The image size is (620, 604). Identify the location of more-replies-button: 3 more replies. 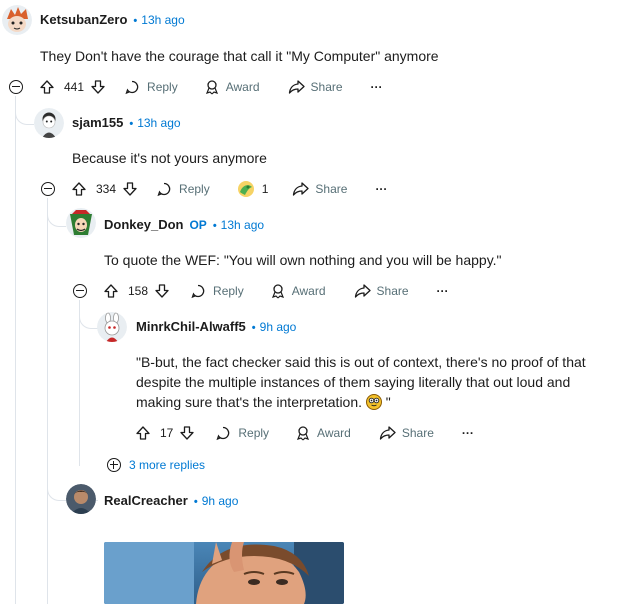
(156, 465).